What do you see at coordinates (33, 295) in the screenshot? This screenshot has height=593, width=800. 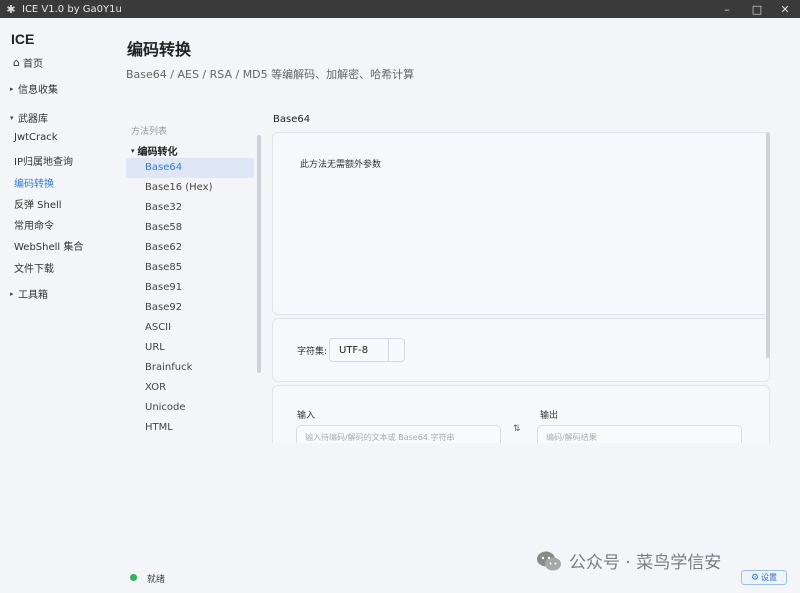 I see `nav-toolbox-label: 工具箱` at bounding box center [33, 295].